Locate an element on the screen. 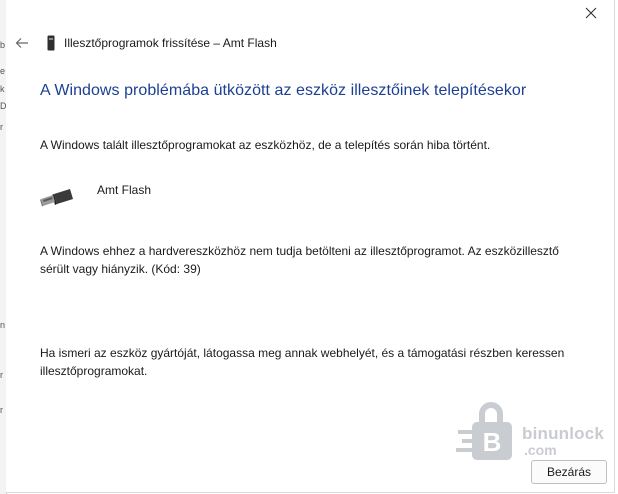 The height and width of the screenshot is (494, 618). close-icon is located at coordinates (591, 13).